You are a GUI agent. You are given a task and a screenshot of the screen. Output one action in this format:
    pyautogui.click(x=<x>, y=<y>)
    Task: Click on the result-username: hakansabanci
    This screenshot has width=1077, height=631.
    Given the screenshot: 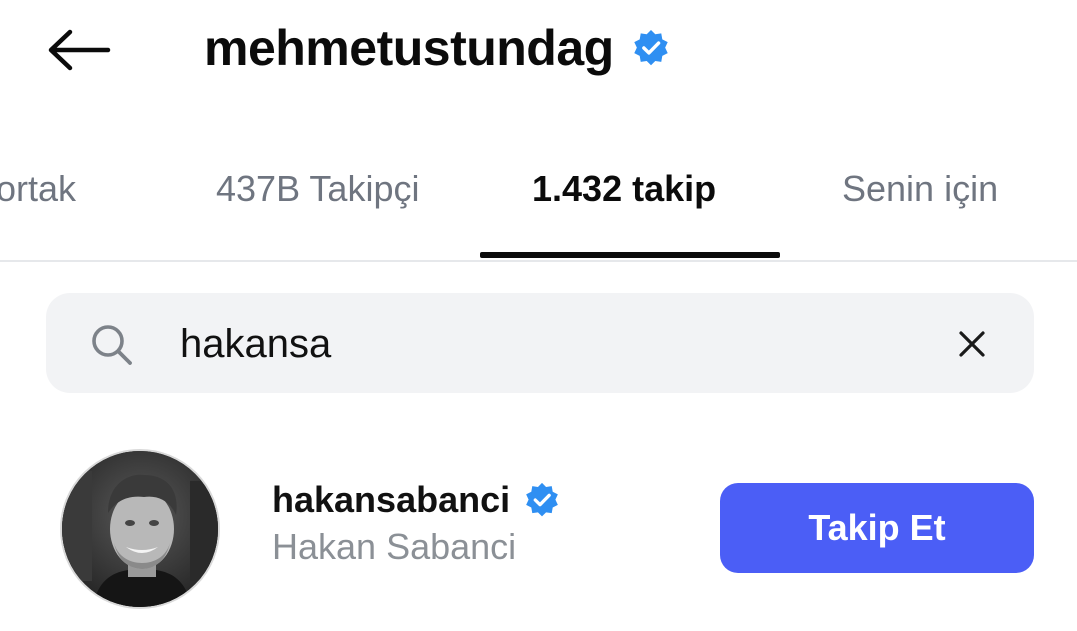 What is the action you would take?
    pyautogui.click(x=391, y=500)
    